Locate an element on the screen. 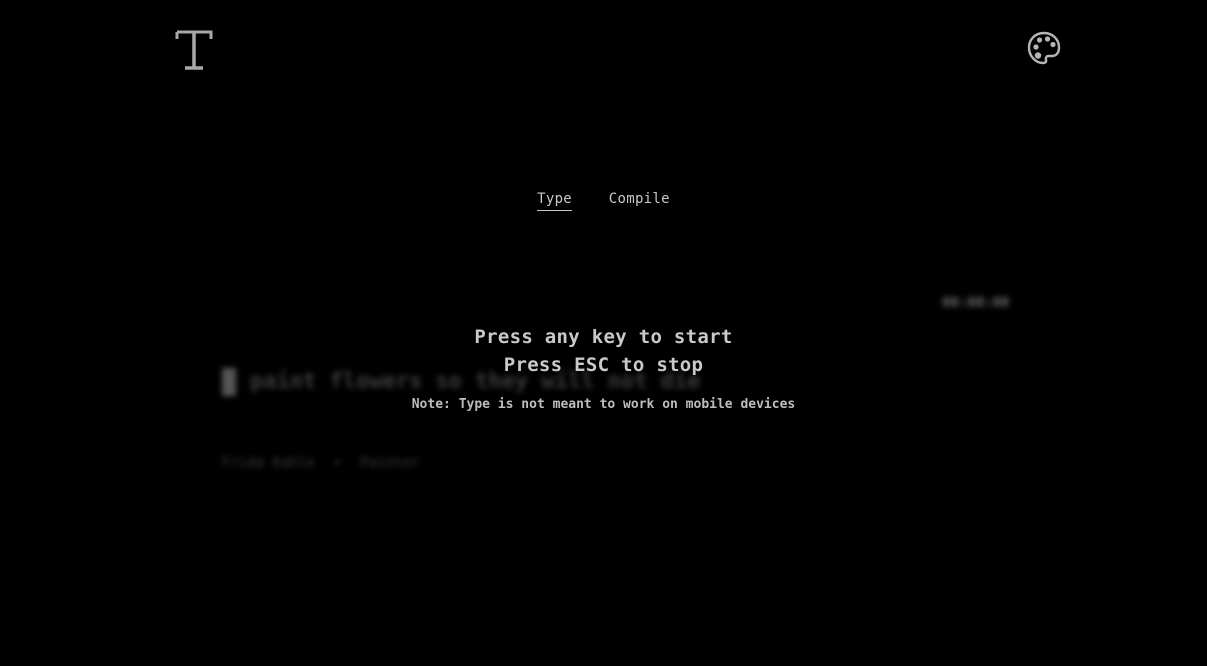  quote-attribution: Frida Kahlo • Painter is located at coordinates (320, 463).